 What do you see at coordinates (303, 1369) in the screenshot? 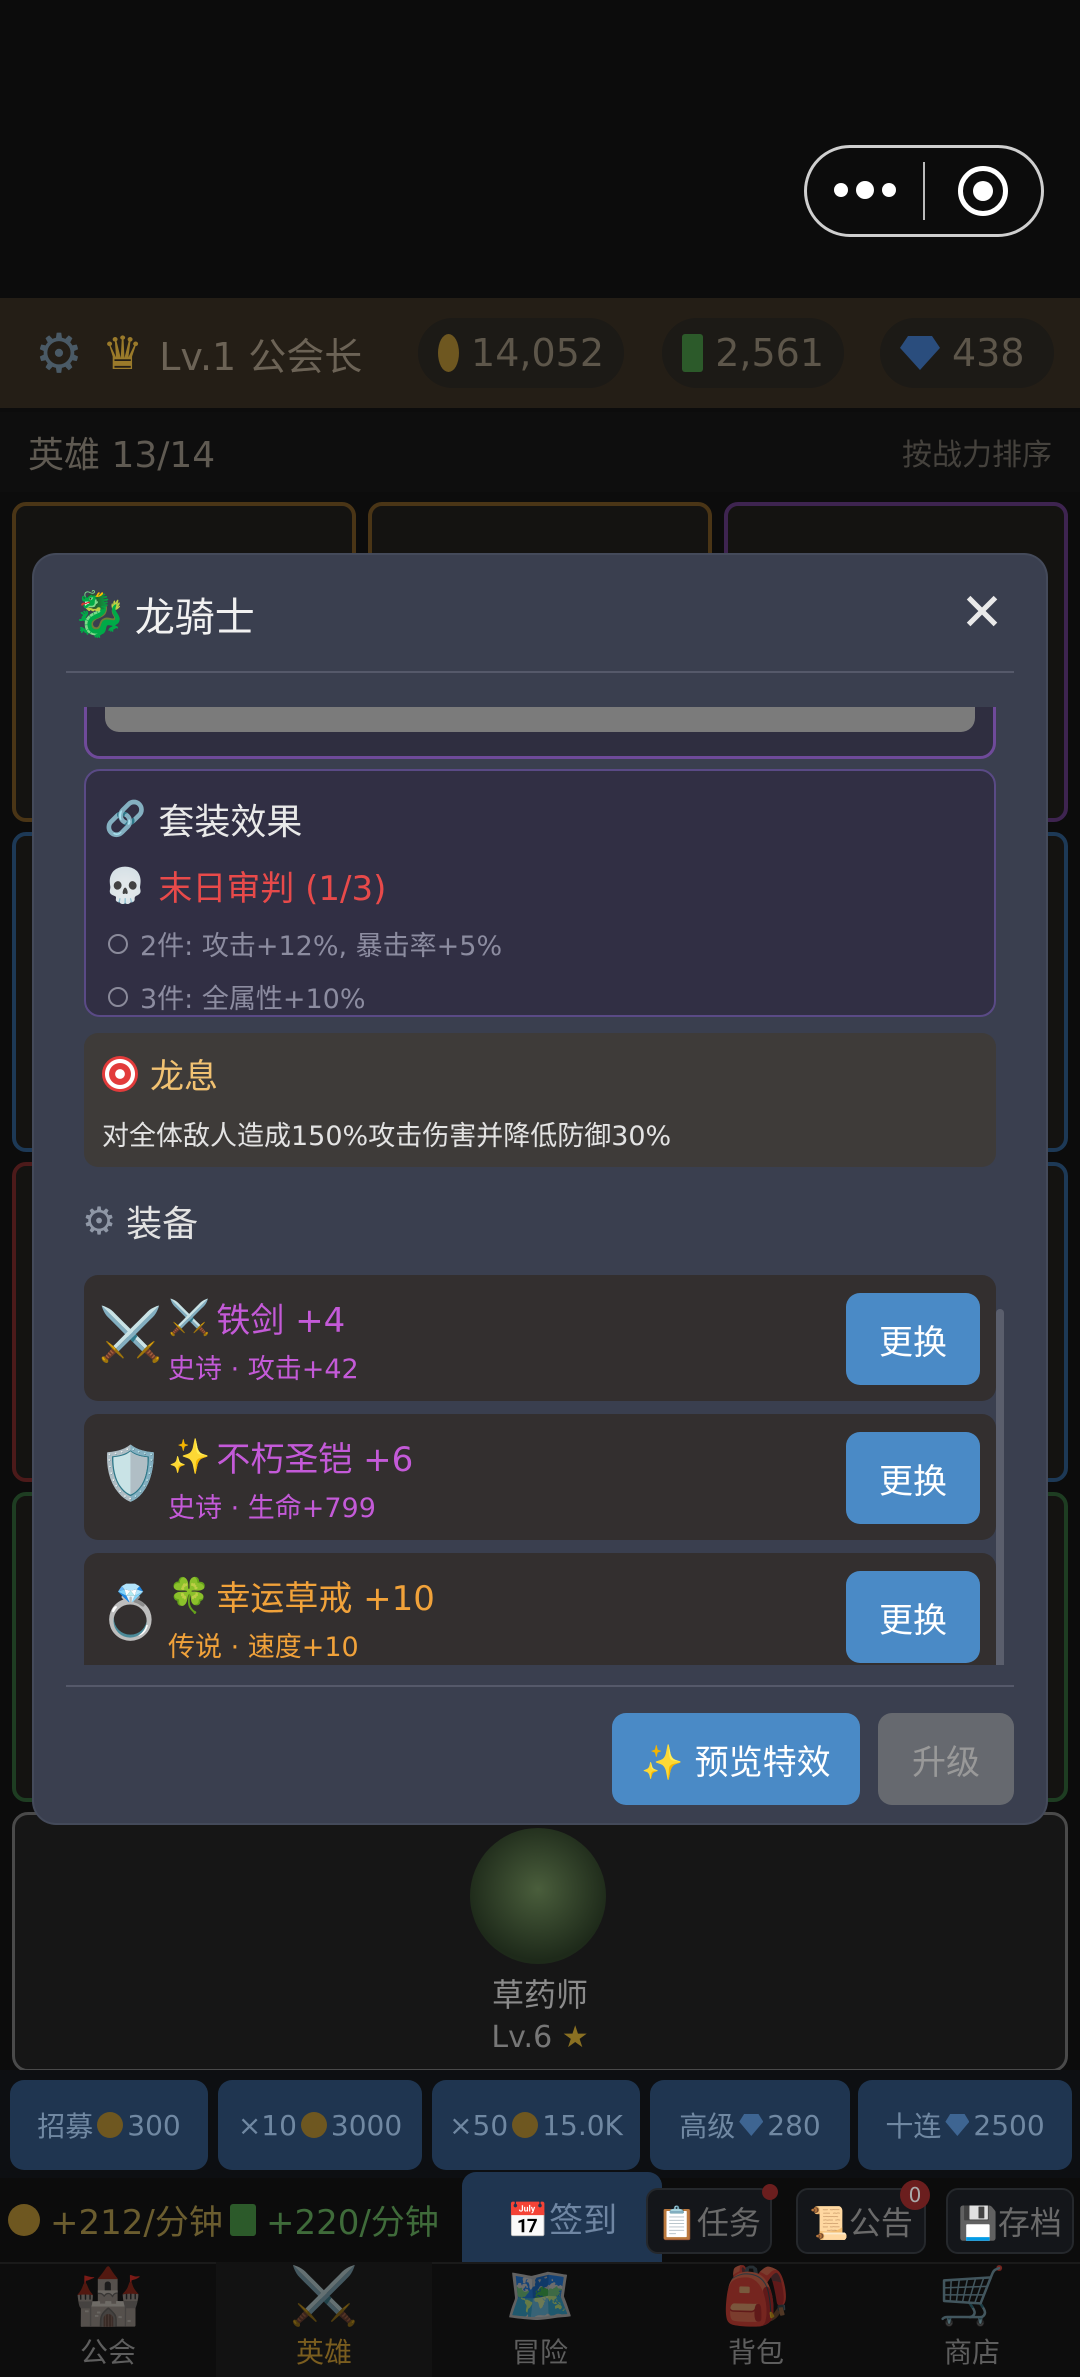
I see `equipment-stat: 攻击+42` at bounding box center [303, 1369].